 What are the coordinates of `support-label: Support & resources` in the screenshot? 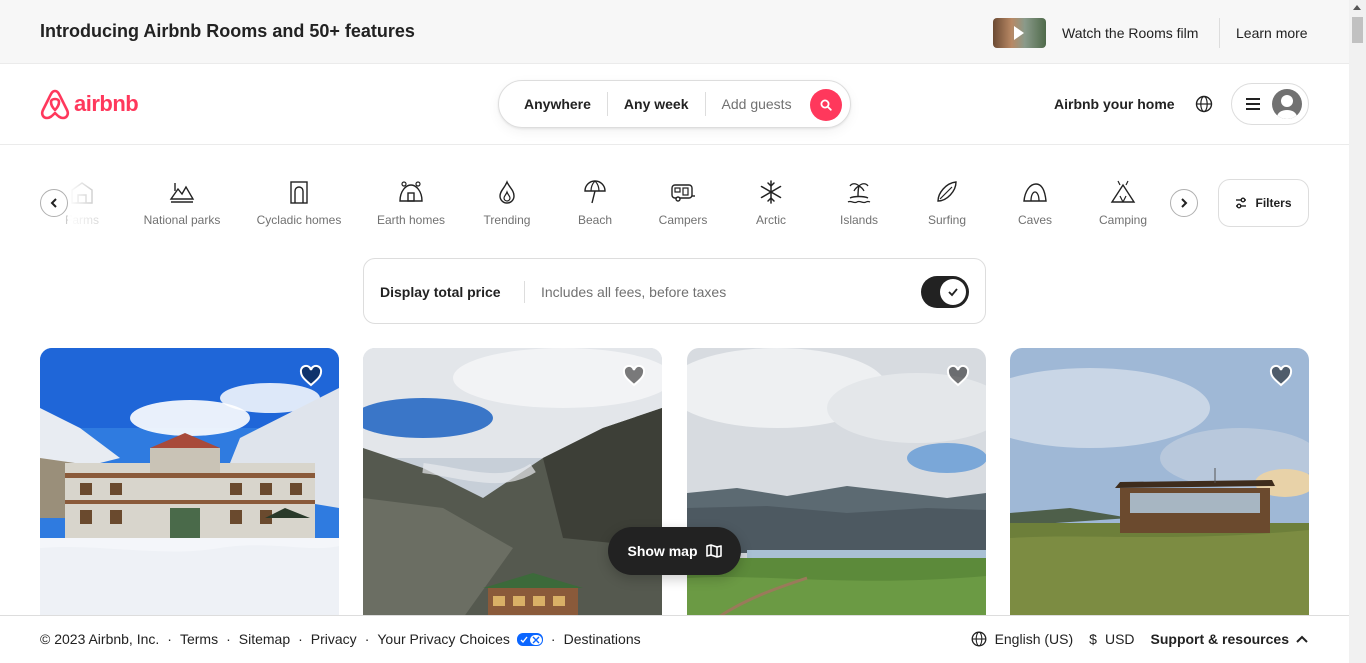 It's located at (1219, 639).